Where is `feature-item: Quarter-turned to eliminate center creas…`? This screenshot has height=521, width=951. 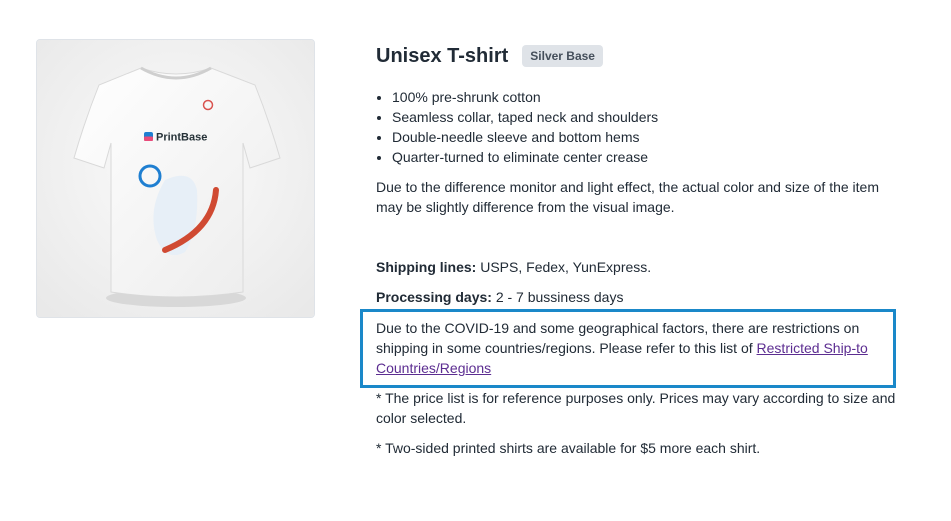
feature-item: Quarter-turned to eliminate center creas… is located at coordinates (649, 157).